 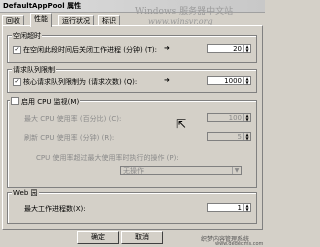 I want to click on tab-performance: 性能, so click(x=41, y=20).